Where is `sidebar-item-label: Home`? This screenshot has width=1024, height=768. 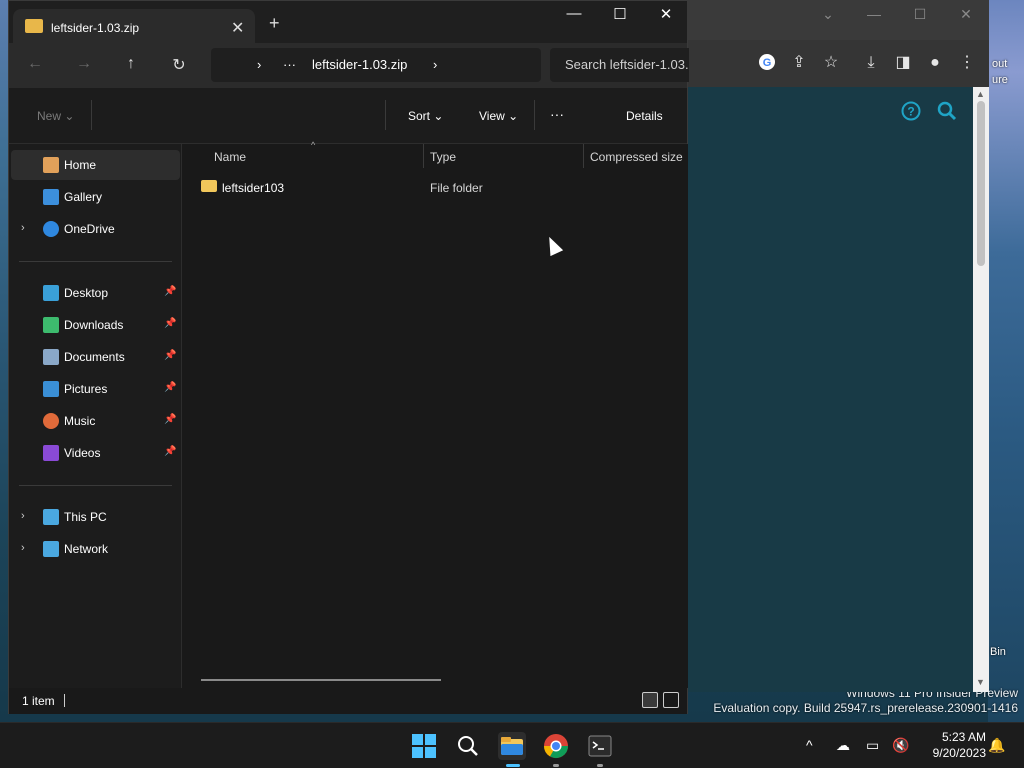 sidebar-item-label: Home is located at coordinates (80, 165).